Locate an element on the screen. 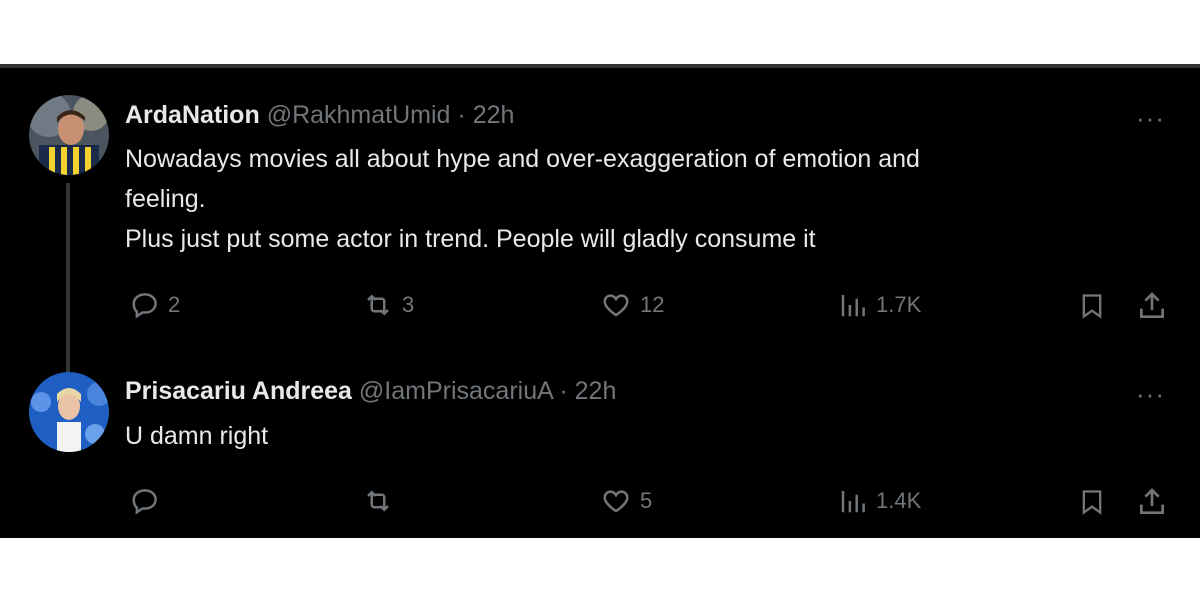 Image resolution: width=1200 pixels, height=600 pixels. author-handle: @RakhmatUmid is located at coordinates (359, 115).